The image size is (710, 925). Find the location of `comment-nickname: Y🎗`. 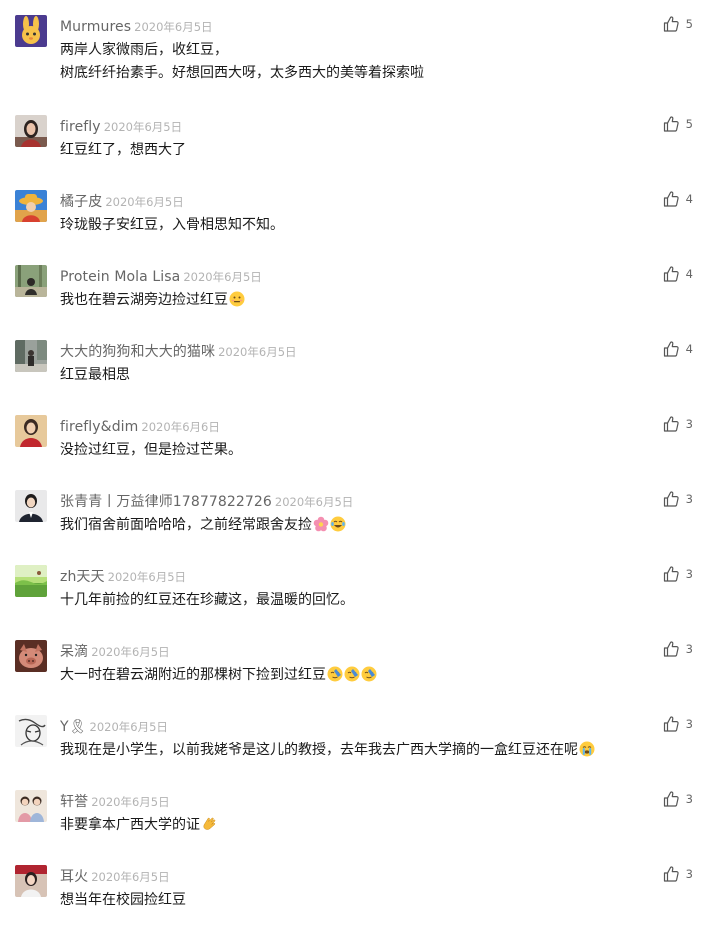

comment-nickname: Y🎗 is located at coordinates (73, 727).